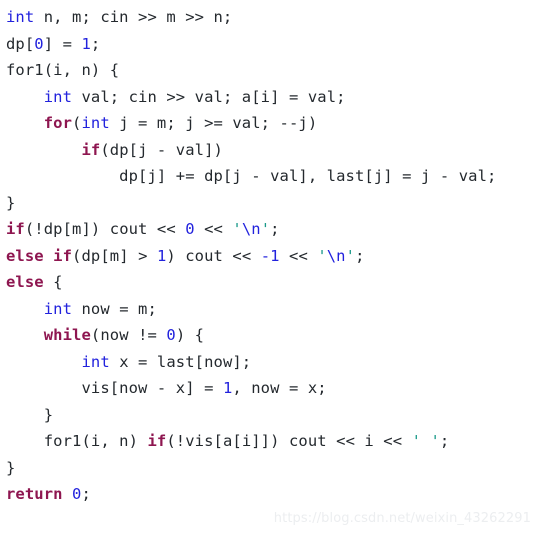  I want to click on code-line: if(!dp[m]) cout << 0 << '\n';, so click(270, 229).